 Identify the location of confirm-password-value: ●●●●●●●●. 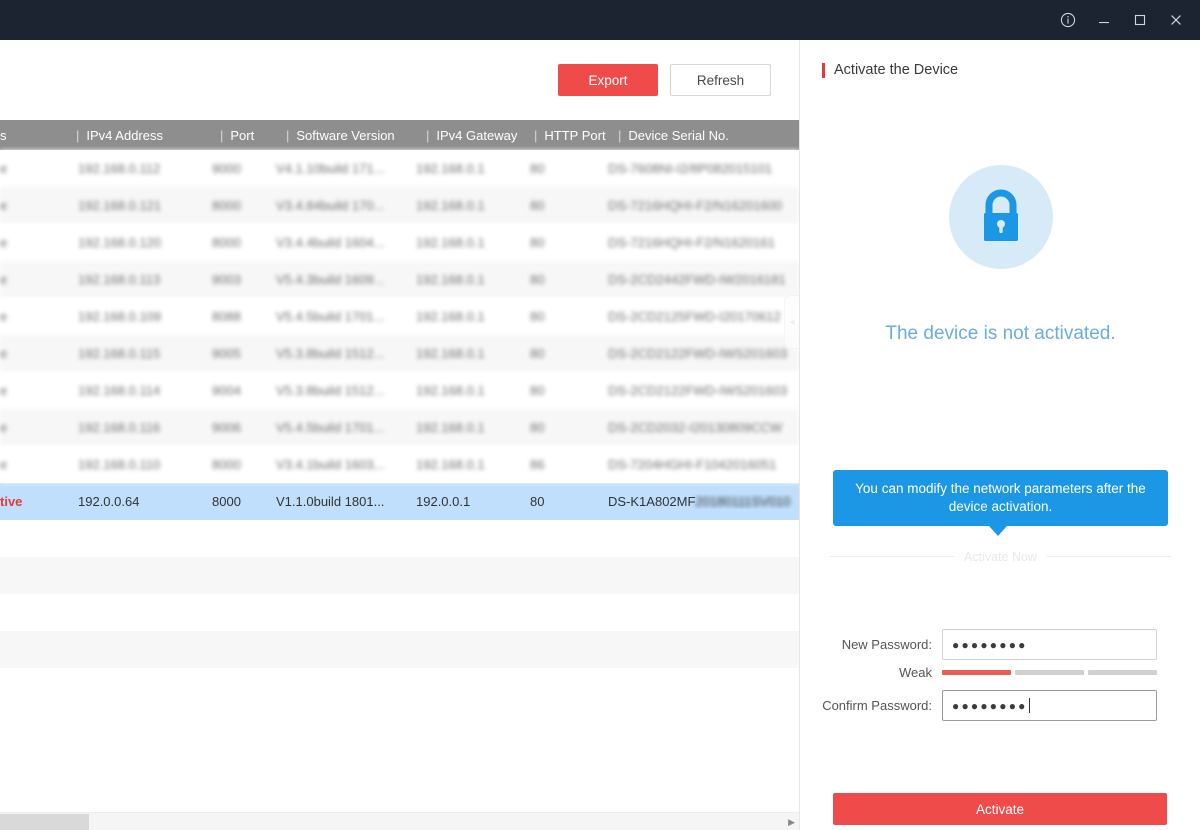
(990, 705).